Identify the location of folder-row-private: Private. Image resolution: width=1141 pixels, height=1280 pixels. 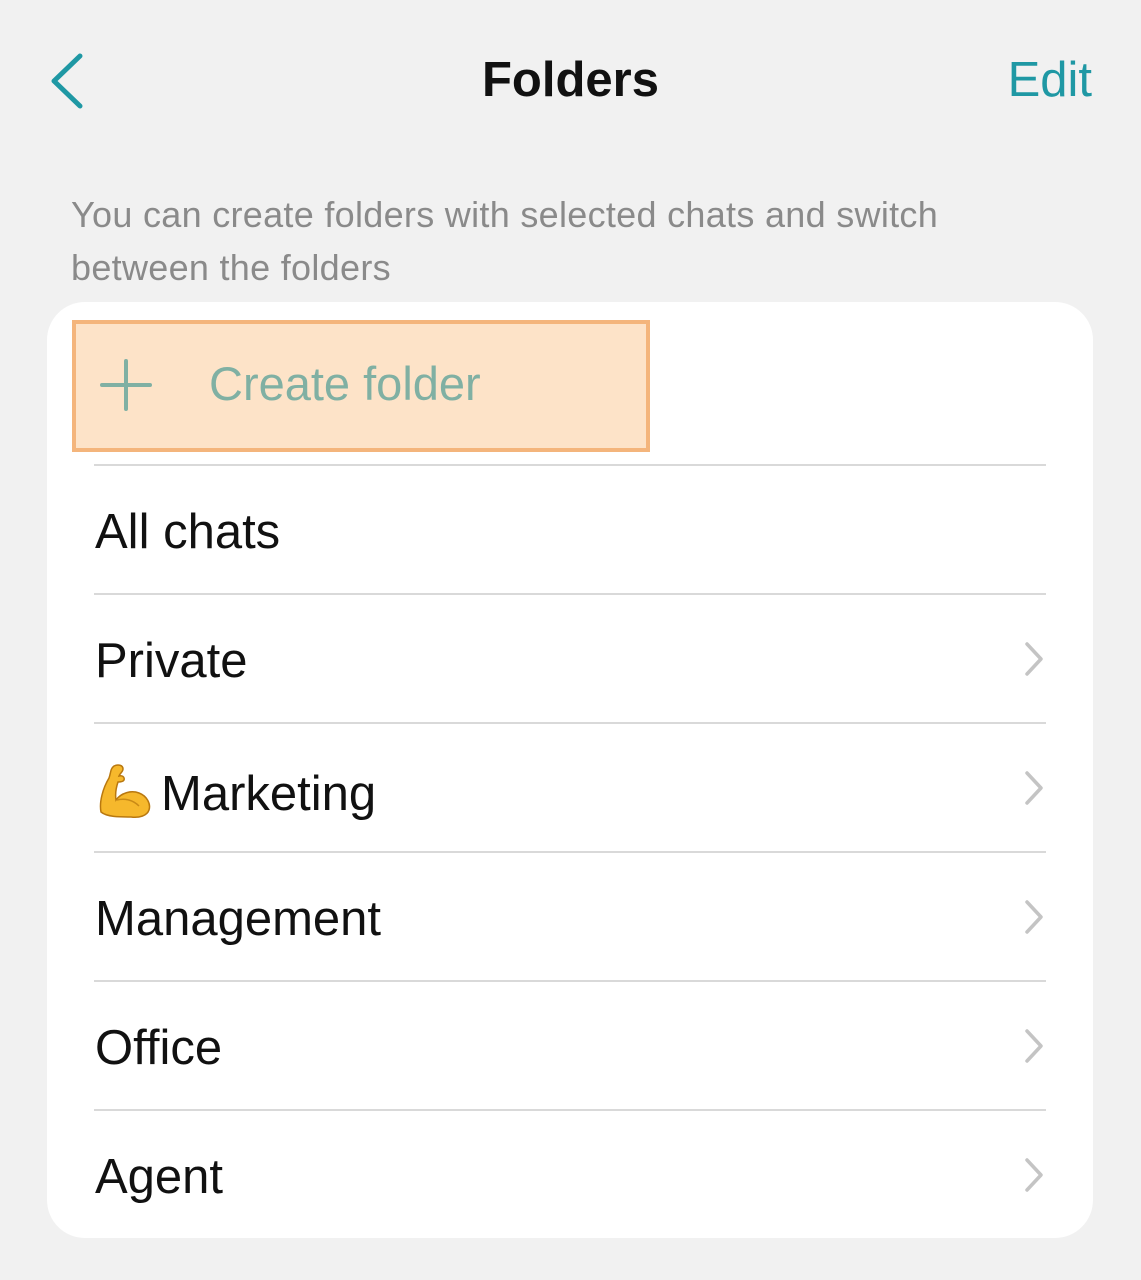
(570, 657).